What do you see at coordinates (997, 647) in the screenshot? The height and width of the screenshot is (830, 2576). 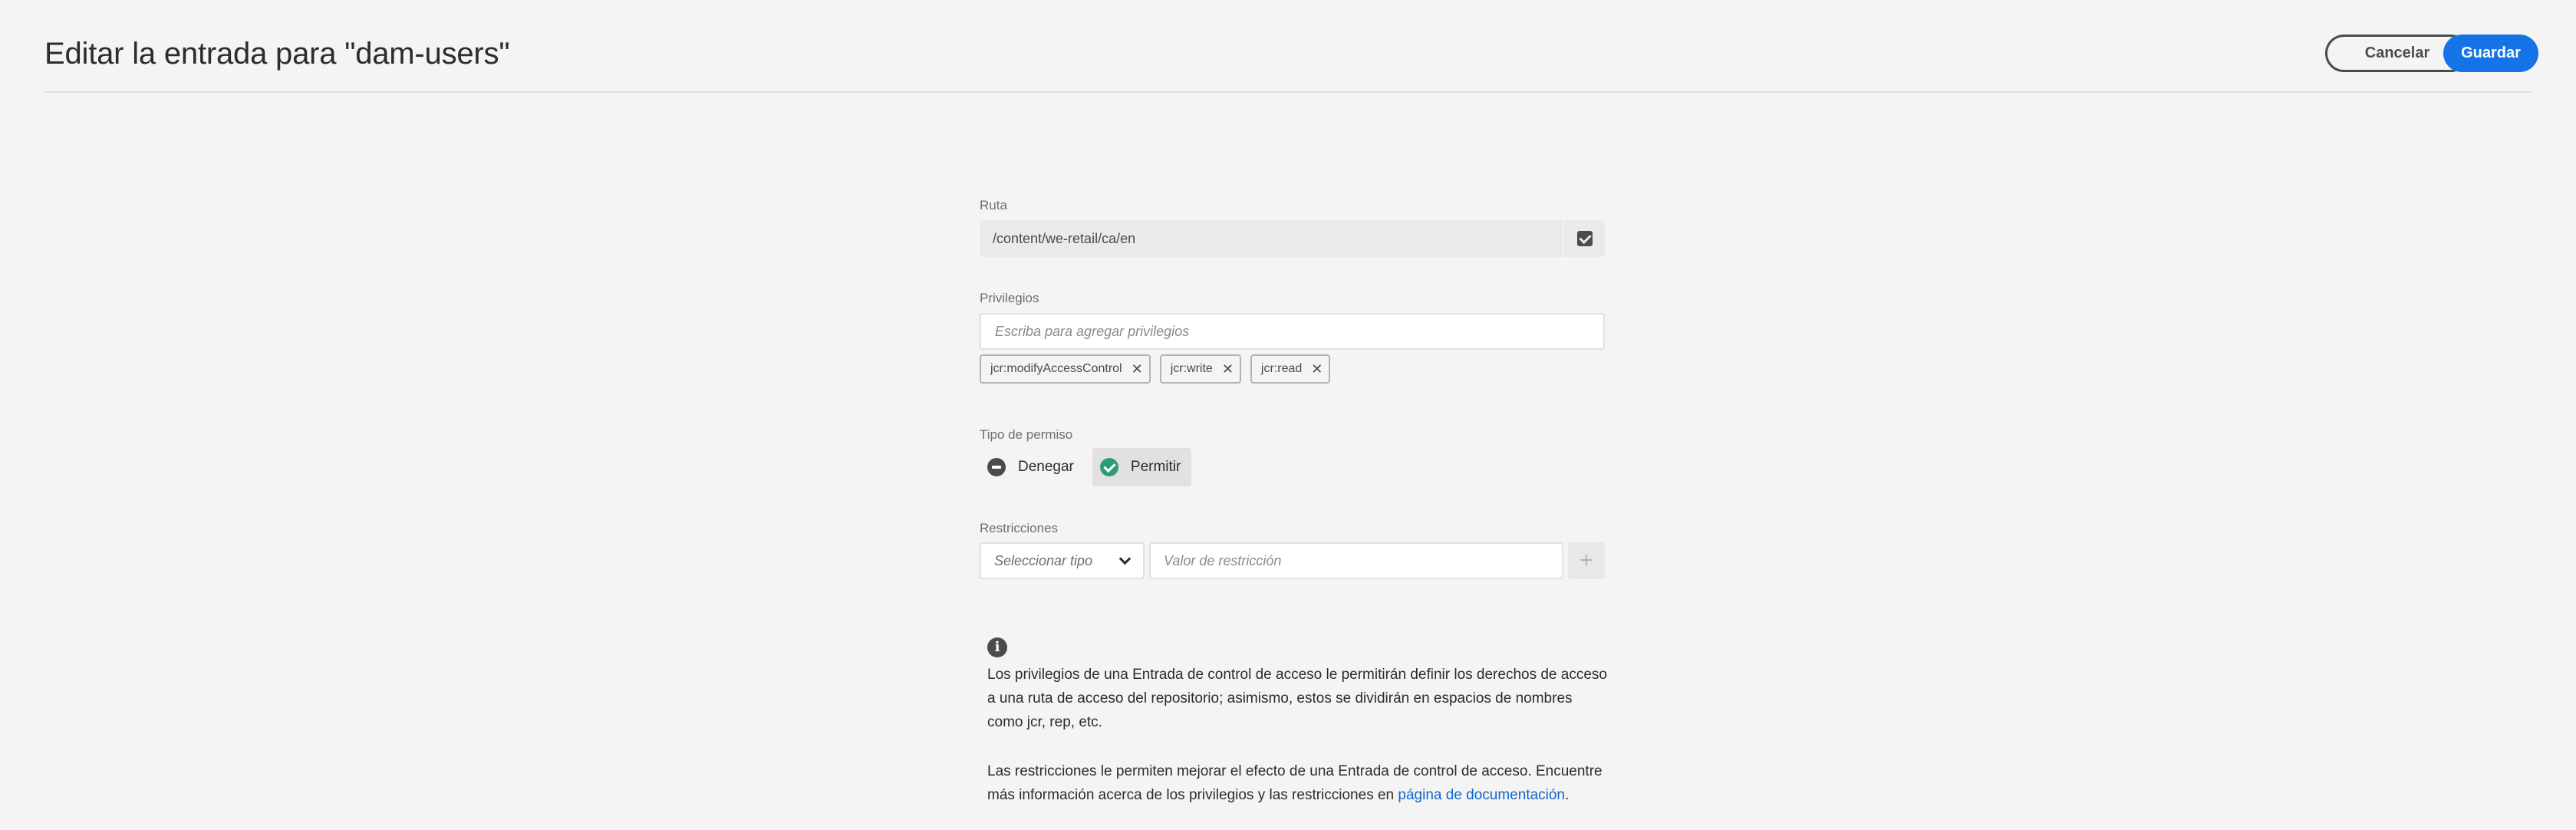 I see `info-icon: i` at bounding box center [997, 647].